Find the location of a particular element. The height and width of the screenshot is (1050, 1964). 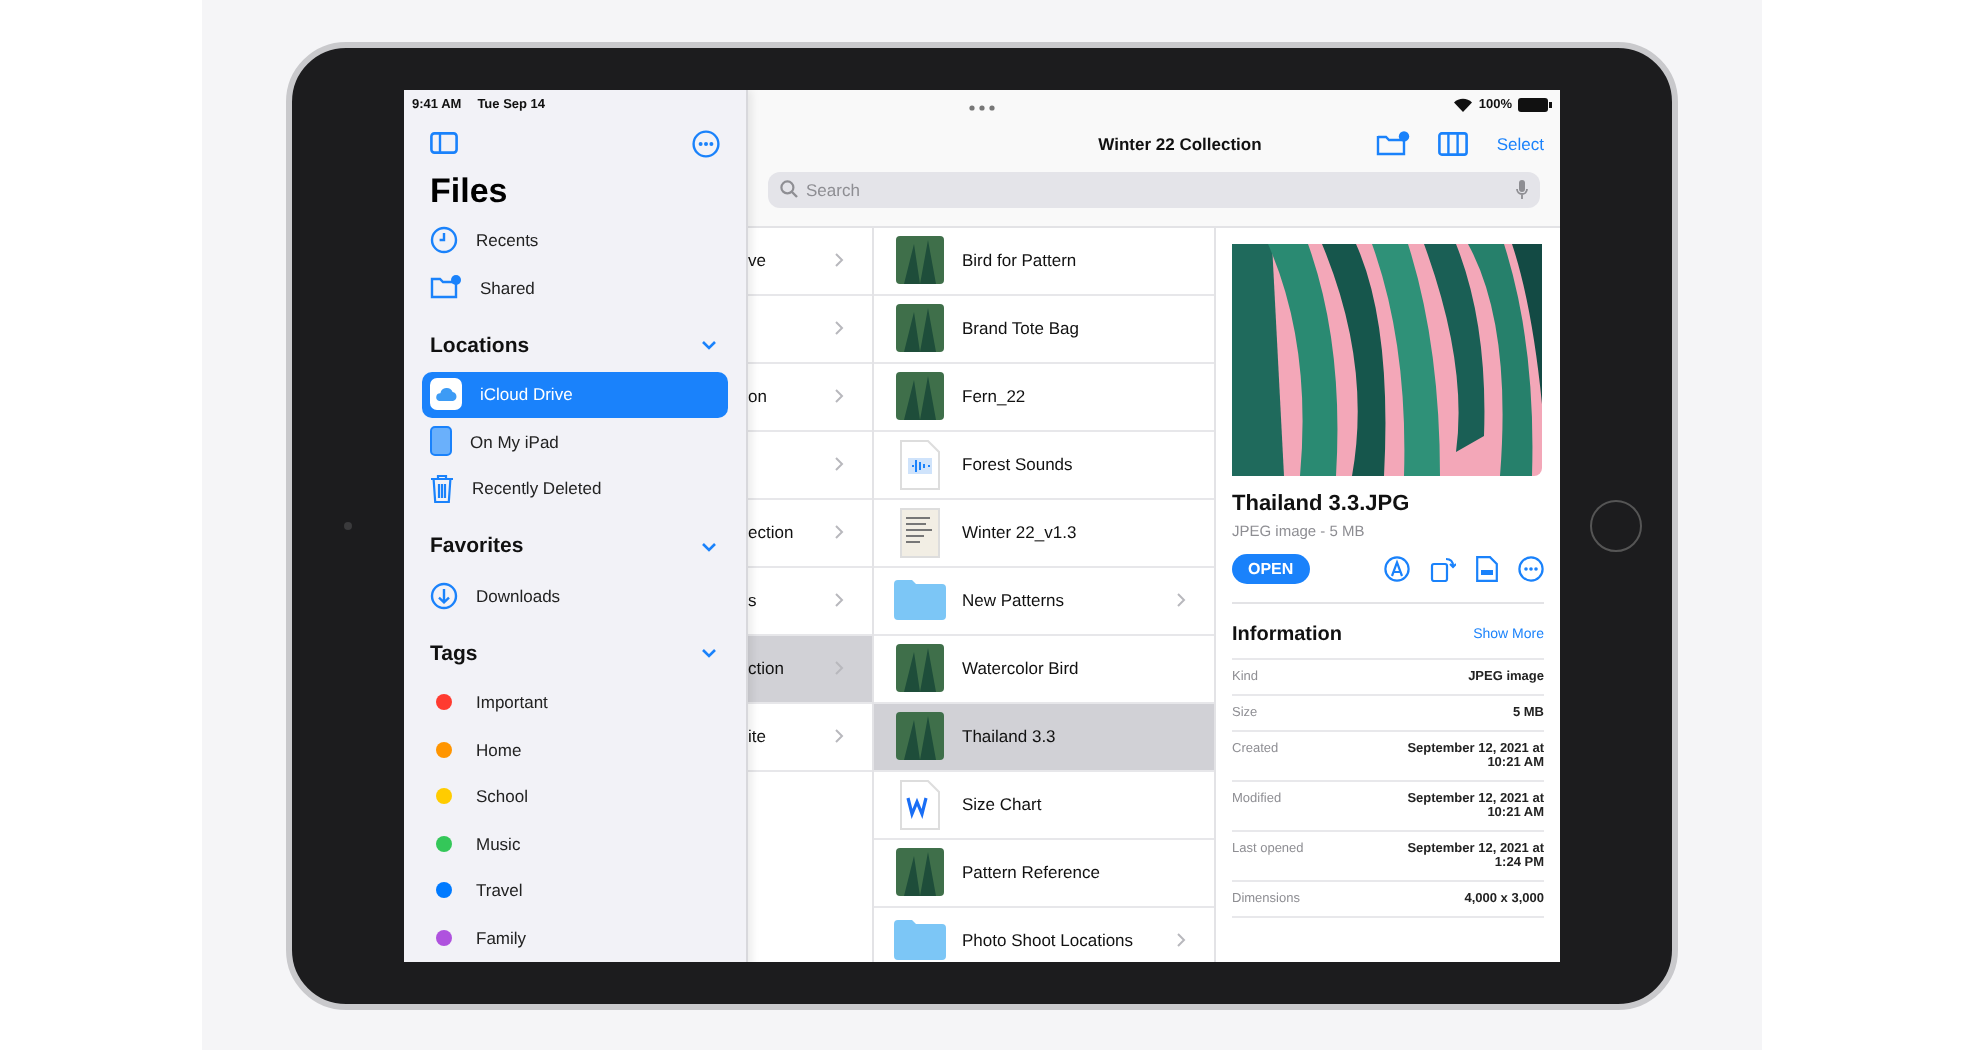

folder-name: ction is located at coordinates (766, 668).